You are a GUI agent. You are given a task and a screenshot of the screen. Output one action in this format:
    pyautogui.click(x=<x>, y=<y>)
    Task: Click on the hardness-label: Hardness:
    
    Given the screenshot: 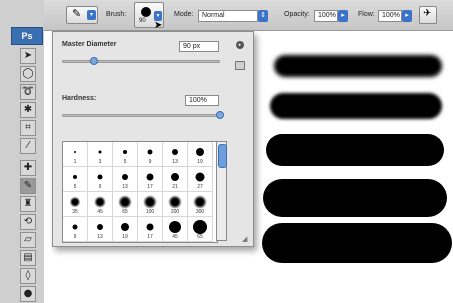 What is the action you would take?
    pyautogui.click(x=79, y=98)
    